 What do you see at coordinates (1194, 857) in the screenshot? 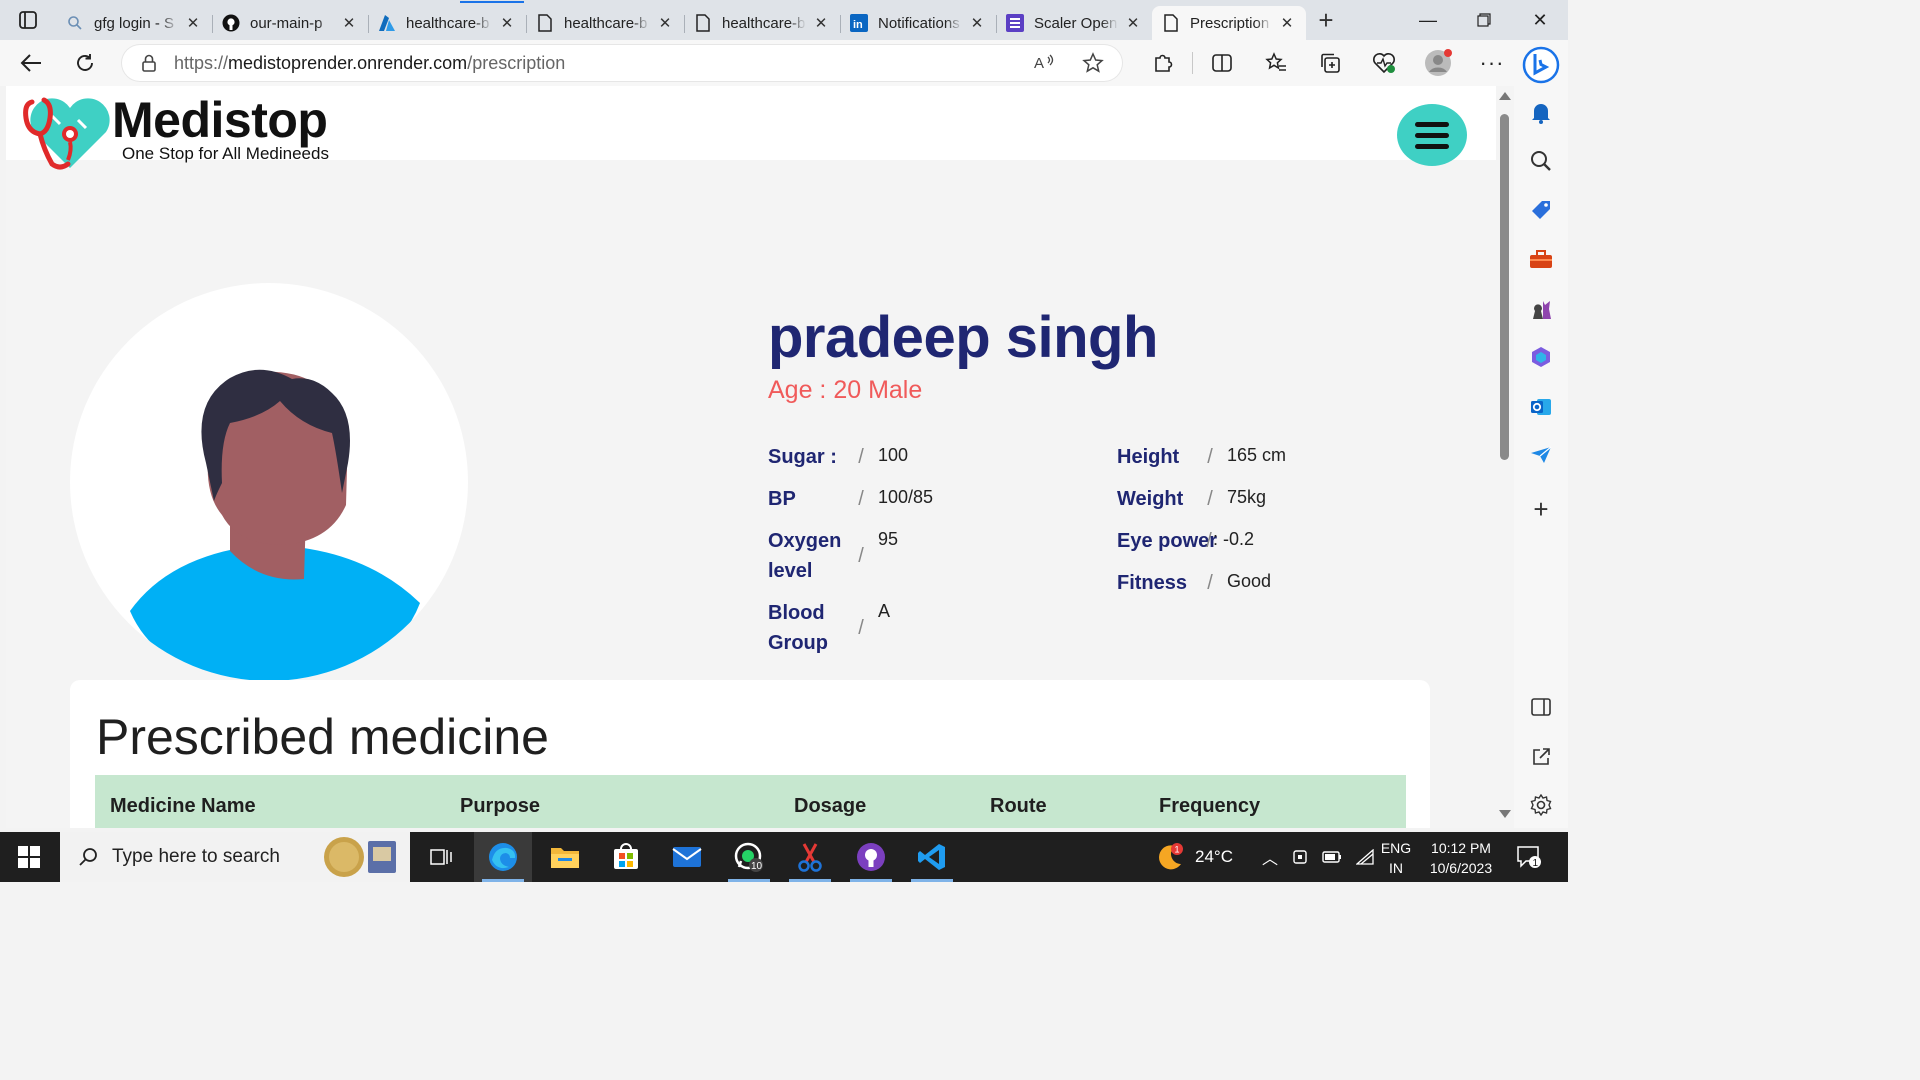
I see `weather-widget: 1 24°C` at bounding box center [1194, 857].